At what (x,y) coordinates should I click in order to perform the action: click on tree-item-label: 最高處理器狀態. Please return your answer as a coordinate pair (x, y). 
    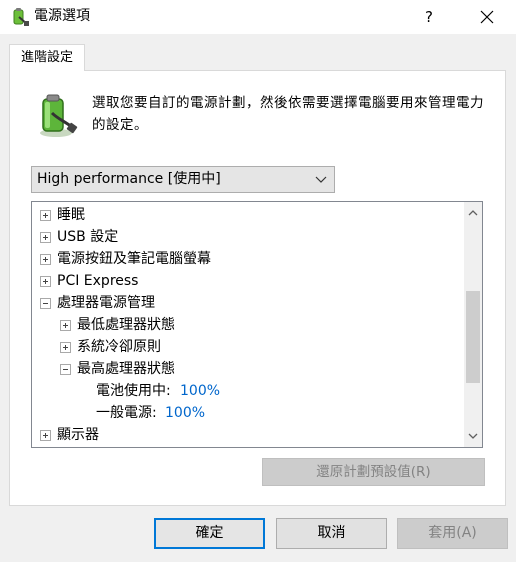
    Looking at the image, I should click on (126, 369).